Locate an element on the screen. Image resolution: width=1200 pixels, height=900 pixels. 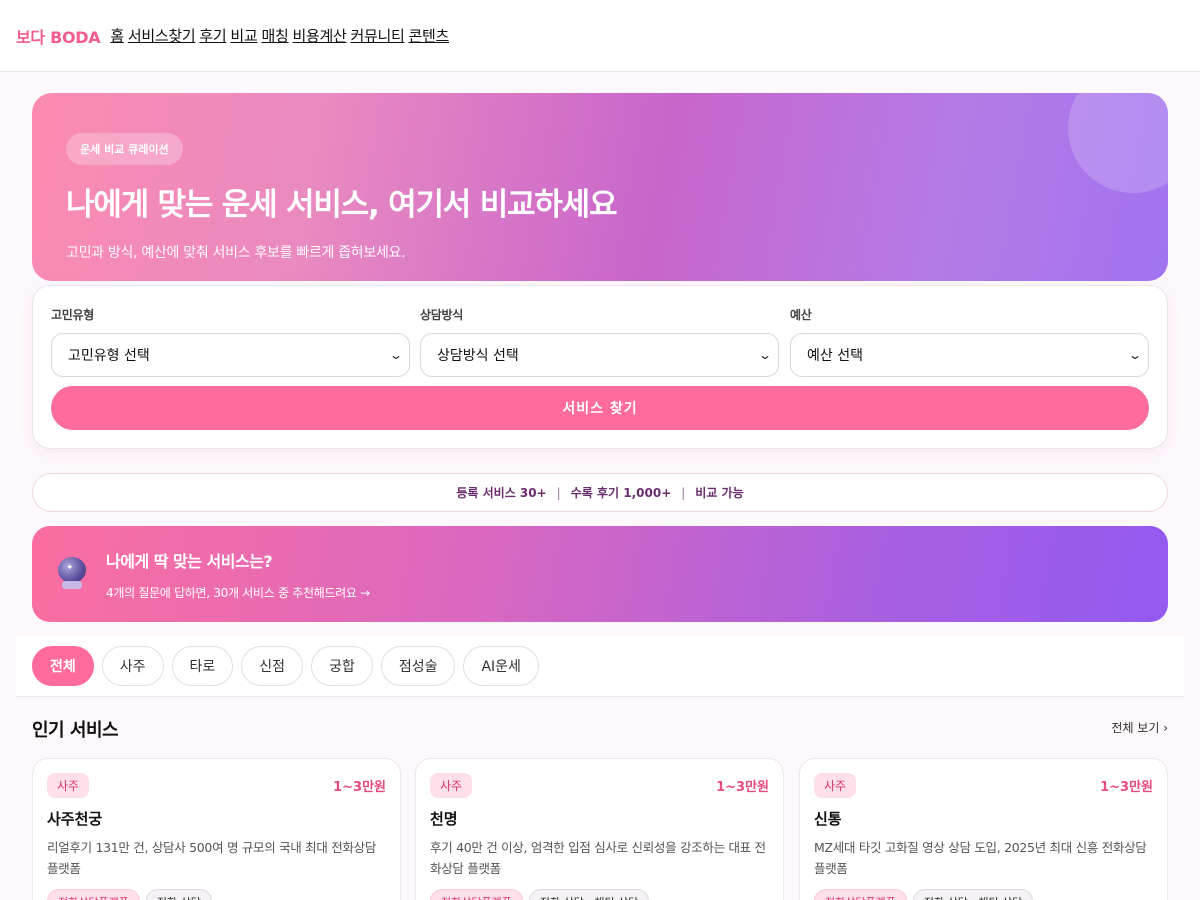
hero-title: 나에게 맞는 운세 서비스, 여기서 비교하세요 is located at coordinates (342, 205).